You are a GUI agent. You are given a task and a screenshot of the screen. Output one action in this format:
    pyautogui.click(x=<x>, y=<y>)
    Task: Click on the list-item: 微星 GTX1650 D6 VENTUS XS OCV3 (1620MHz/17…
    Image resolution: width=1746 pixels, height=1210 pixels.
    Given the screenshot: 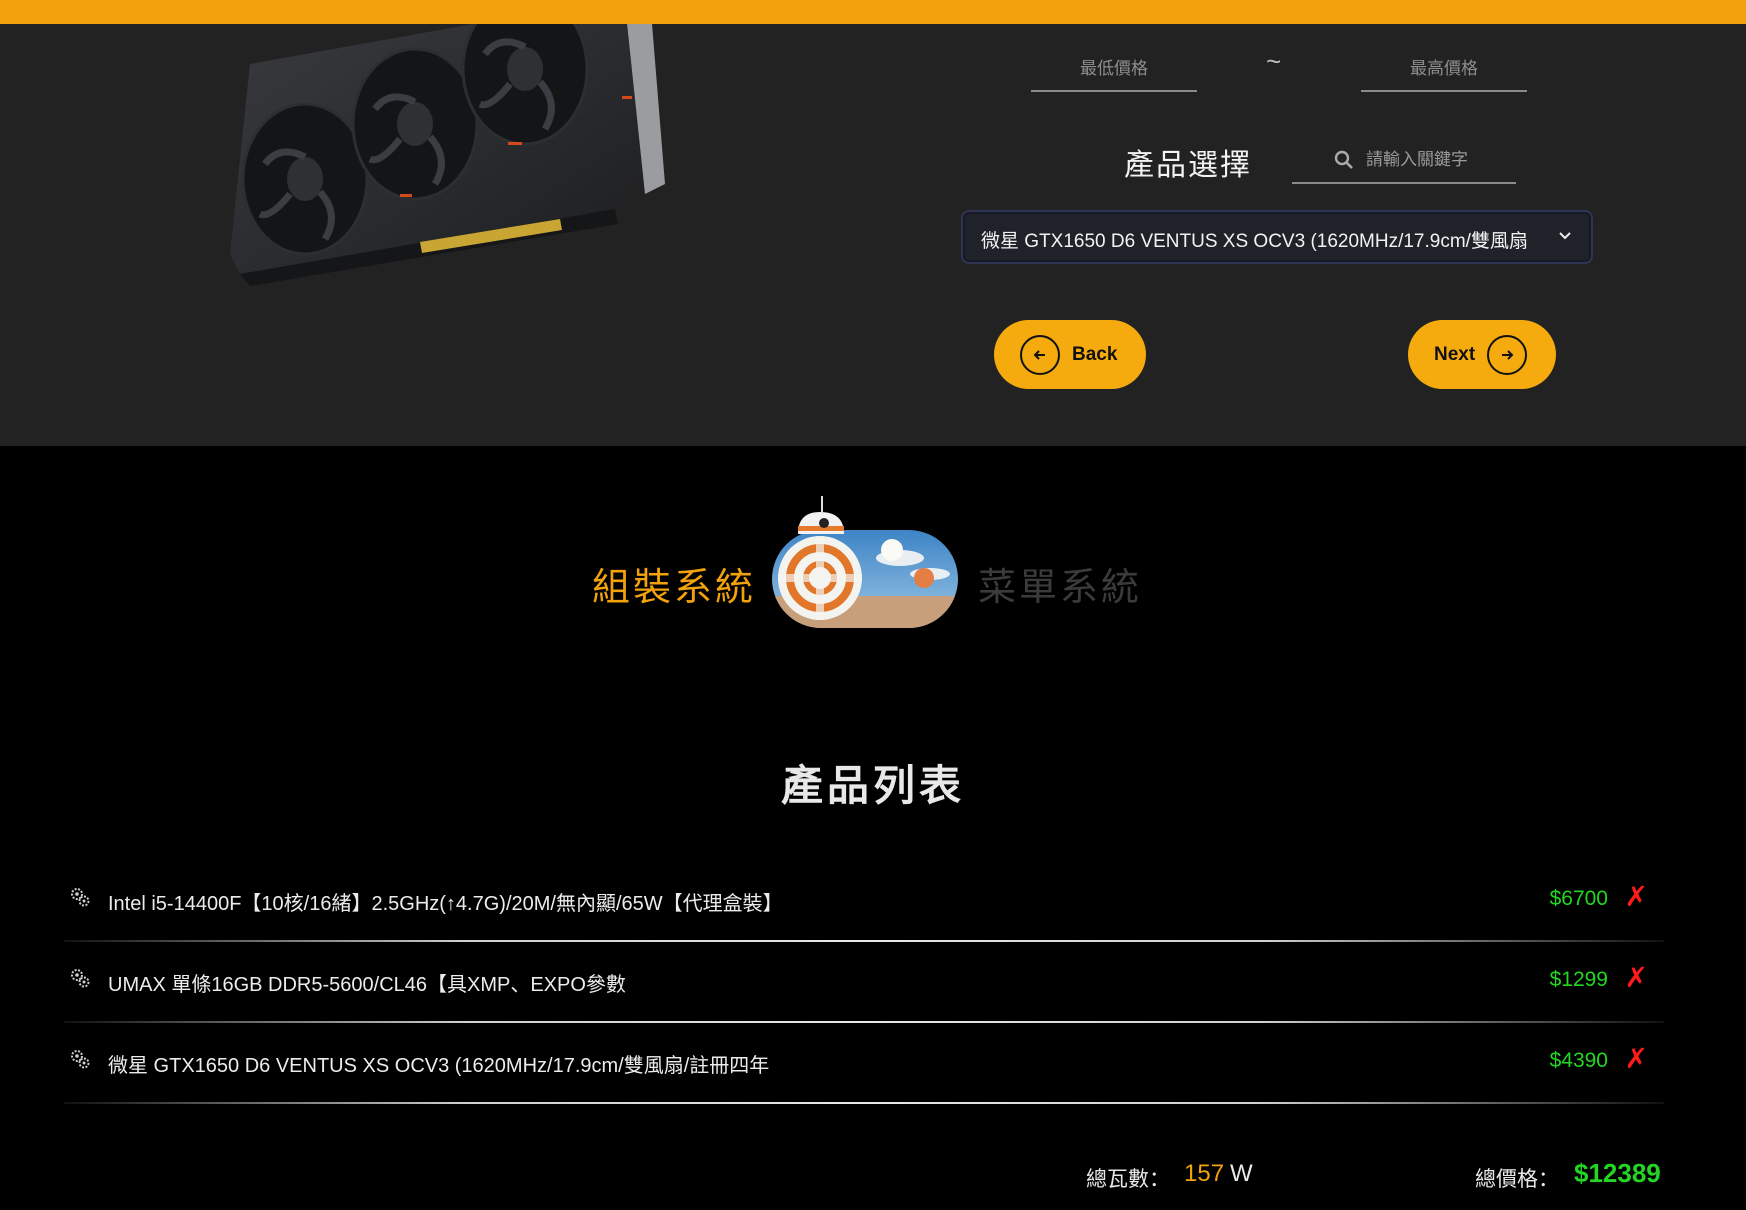 What is the action you would take?
    pyautogui.click(x=864, y=1064)
    